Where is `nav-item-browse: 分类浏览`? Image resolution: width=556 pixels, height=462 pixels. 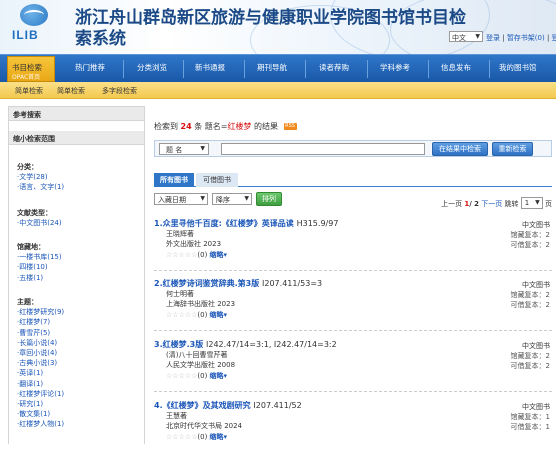 nav-item-browse: 分类浏览 is located at coordinates (152, 67).